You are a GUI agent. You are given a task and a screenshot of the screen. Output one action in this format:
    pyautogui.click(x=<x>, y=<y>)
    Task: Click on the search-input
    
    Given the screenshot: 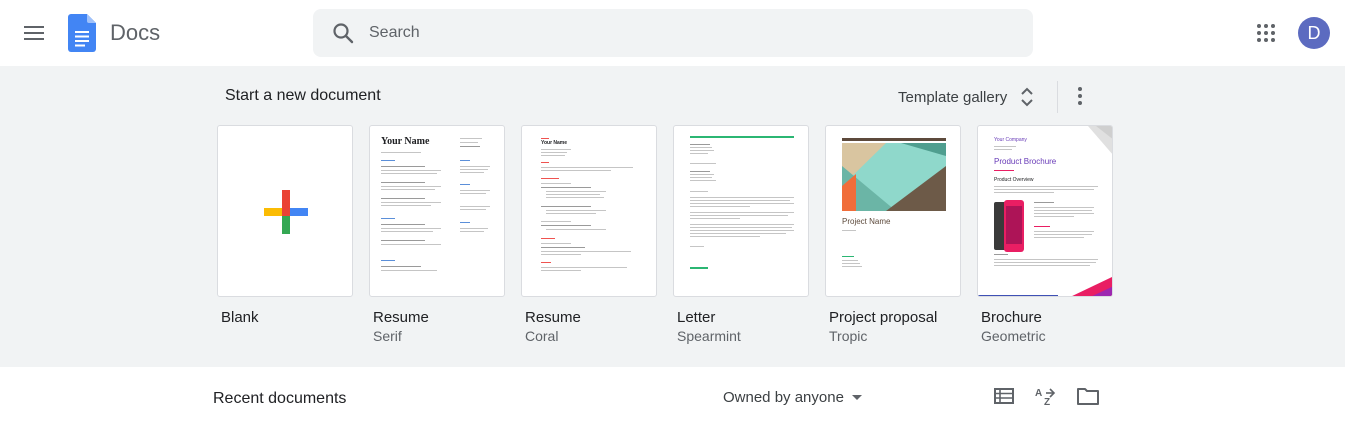 What is the action you would take?
    pyautogui.click(x=689, y=33)
    